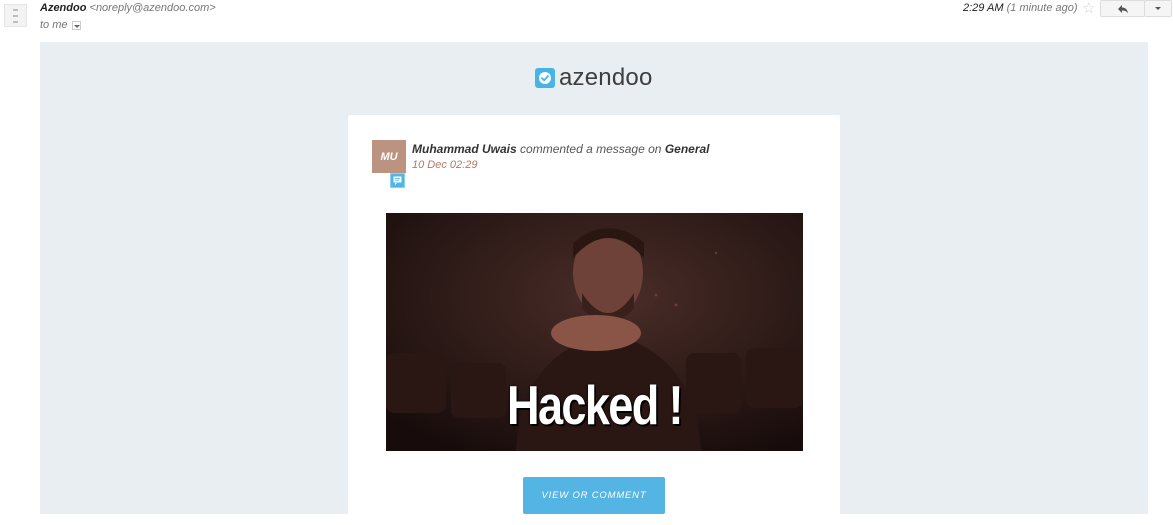  What do you see at coordinates (63, 8) in the screenshot?
I see `sender-name: Azendoo` at bounding box center [63, 8].